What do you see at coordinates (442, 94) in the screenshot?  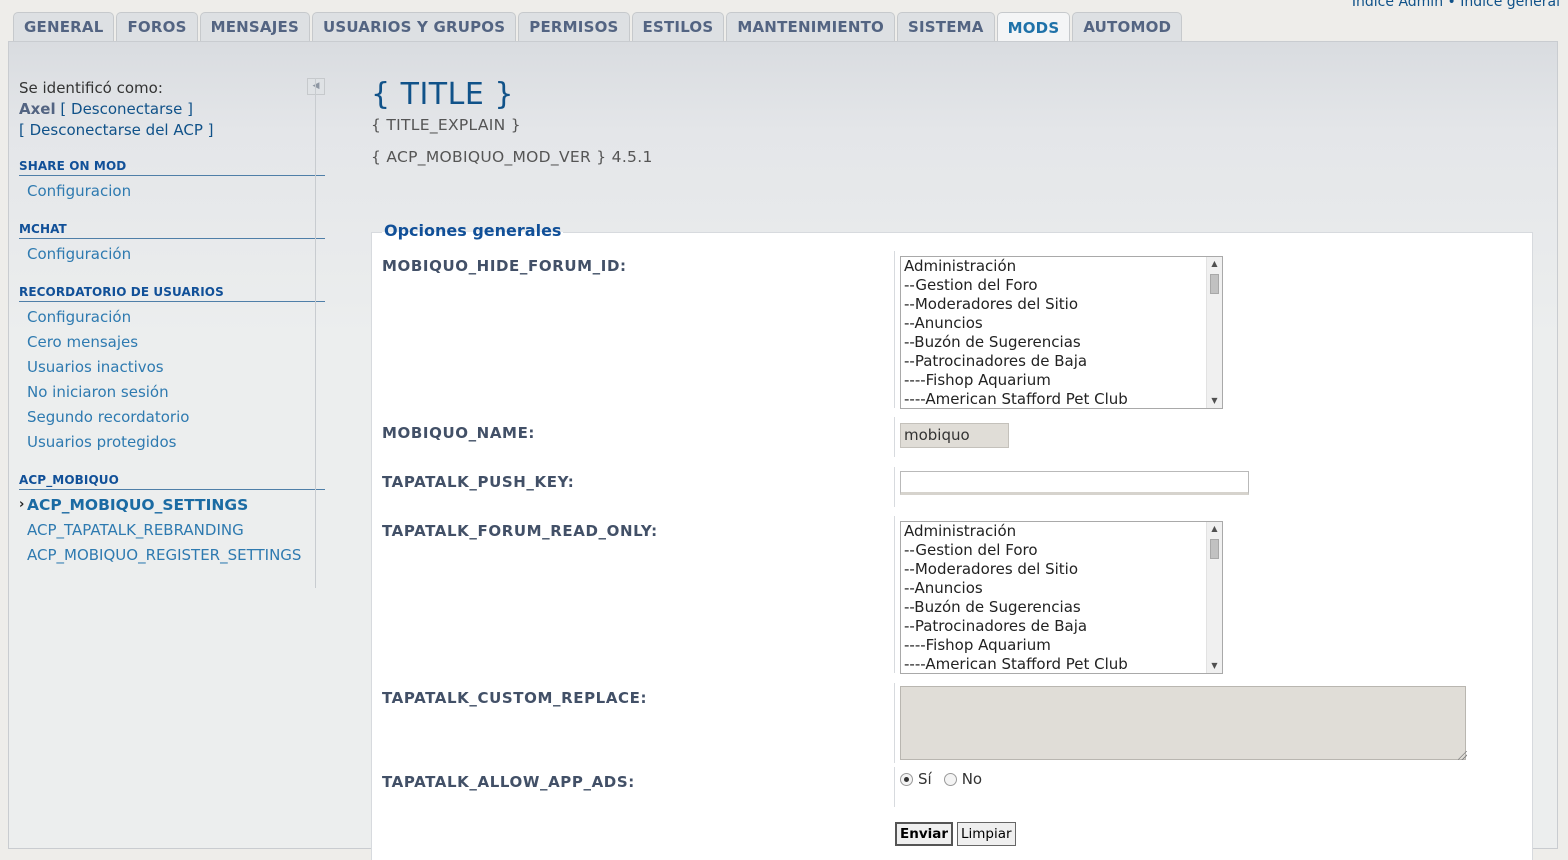 I see `page-title: { TITLE }` at bounding box center [442, 94].